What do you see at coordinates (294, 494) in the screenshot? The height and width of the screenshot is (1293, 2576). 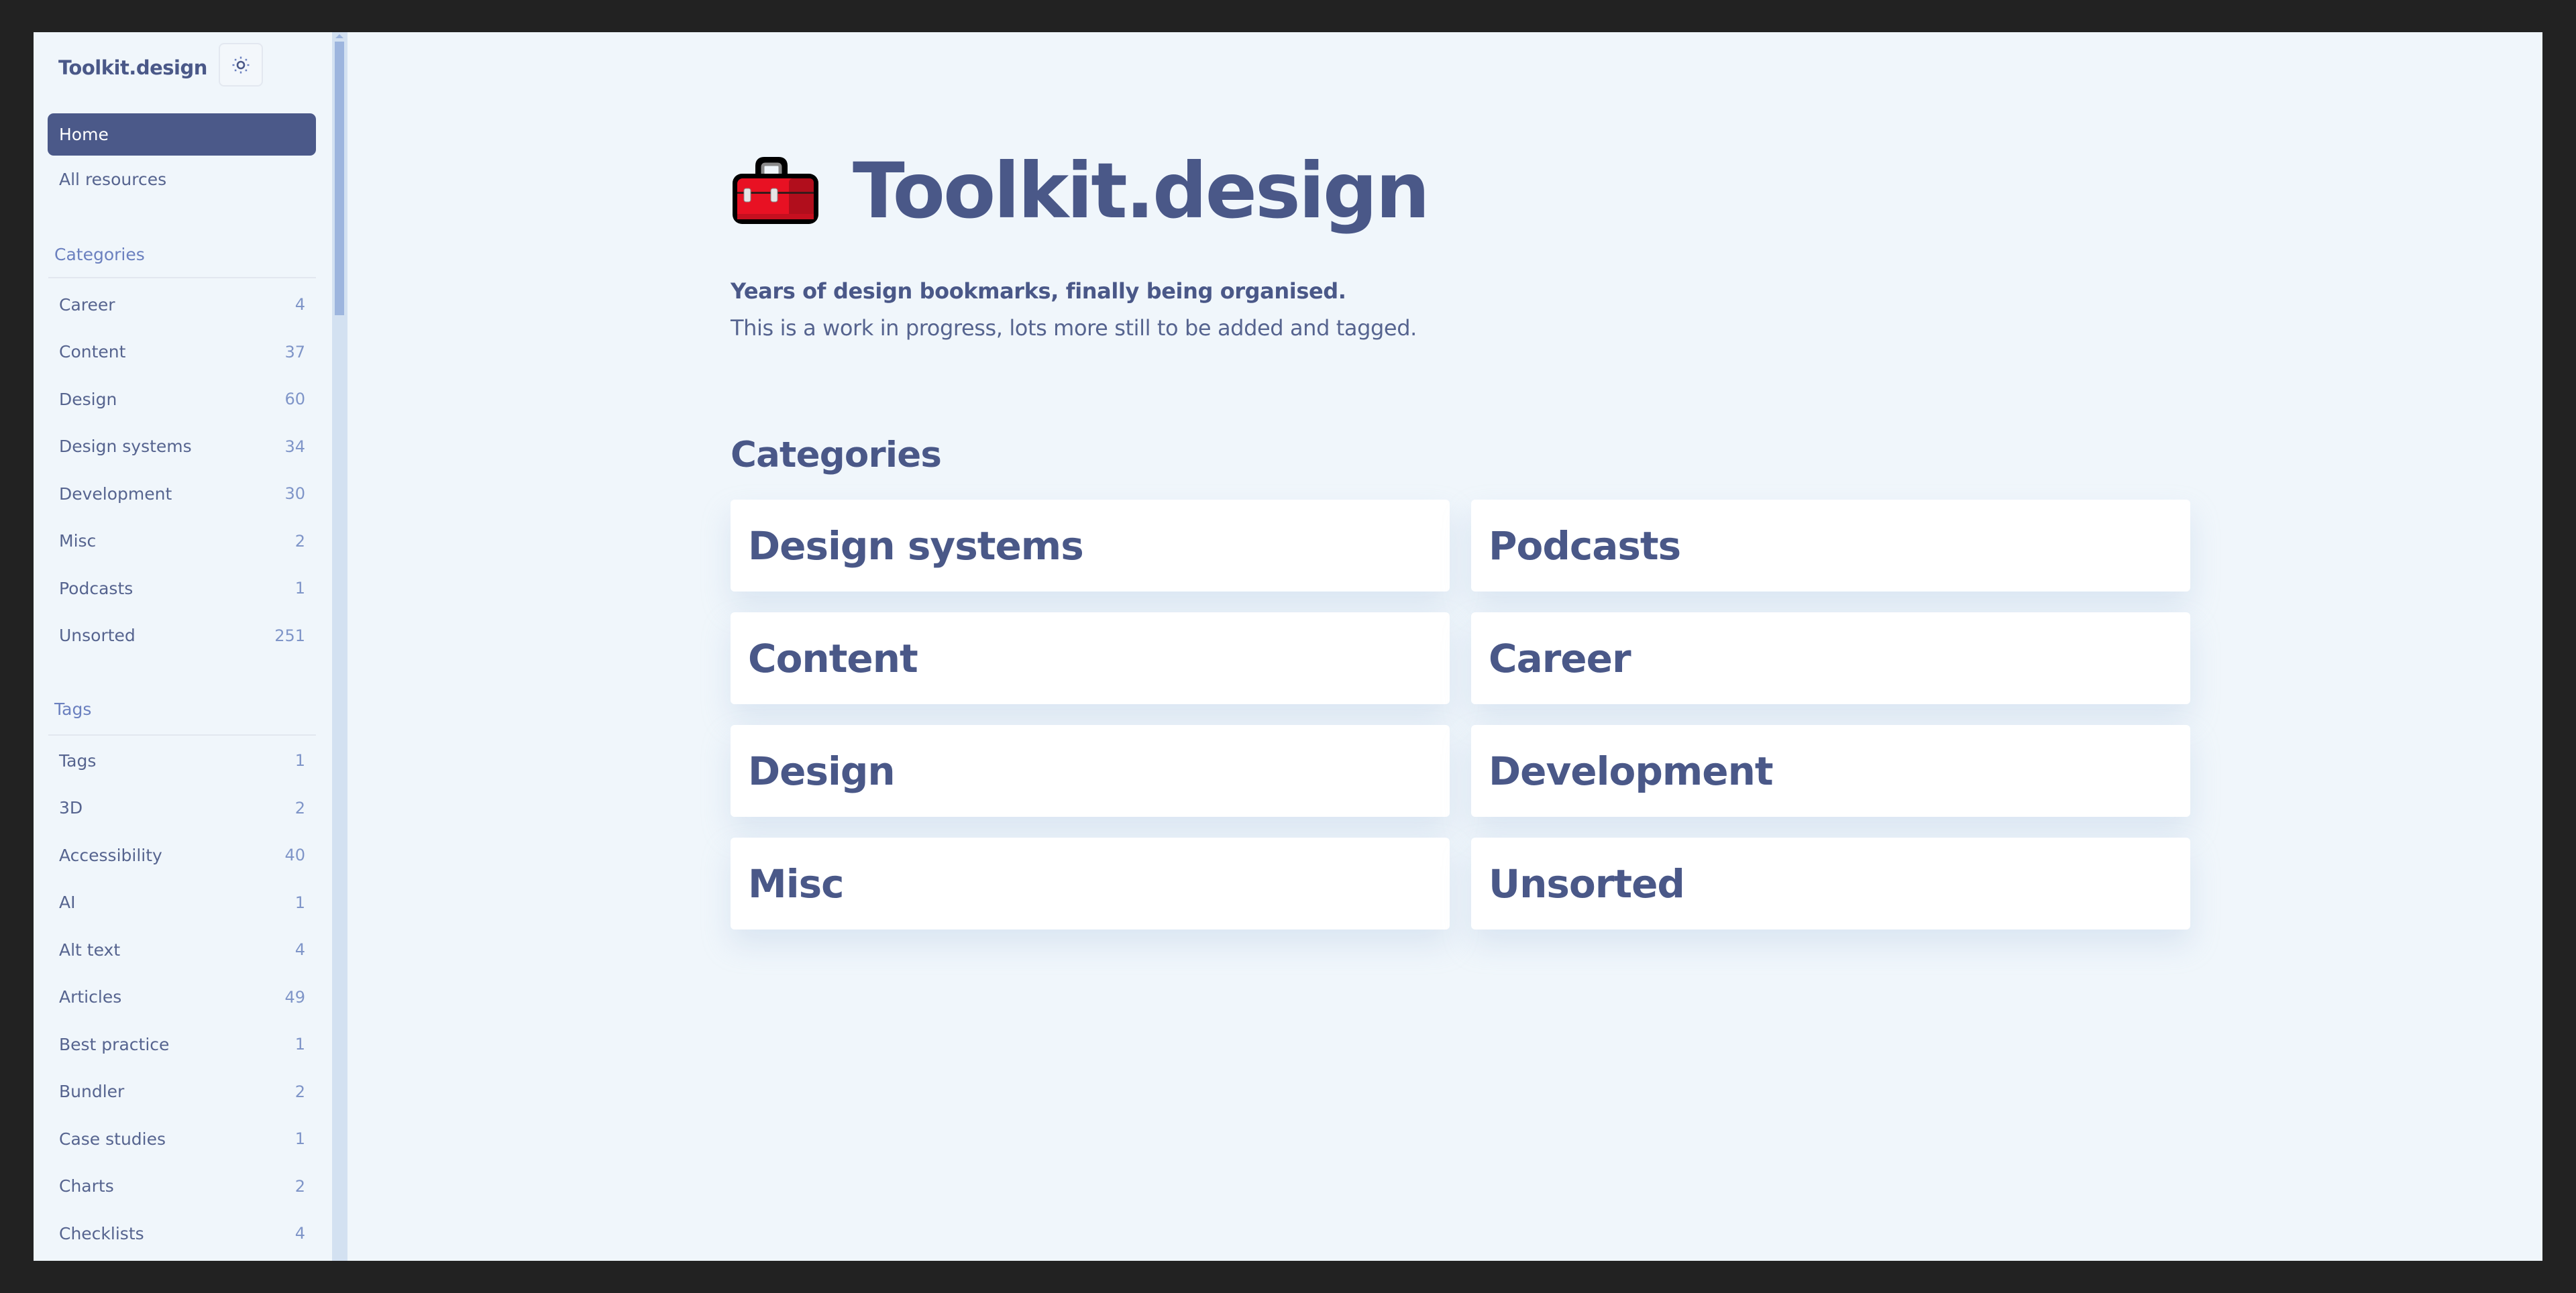 I see `sidebar-category-count: 30` at bounding box center [294, 494].